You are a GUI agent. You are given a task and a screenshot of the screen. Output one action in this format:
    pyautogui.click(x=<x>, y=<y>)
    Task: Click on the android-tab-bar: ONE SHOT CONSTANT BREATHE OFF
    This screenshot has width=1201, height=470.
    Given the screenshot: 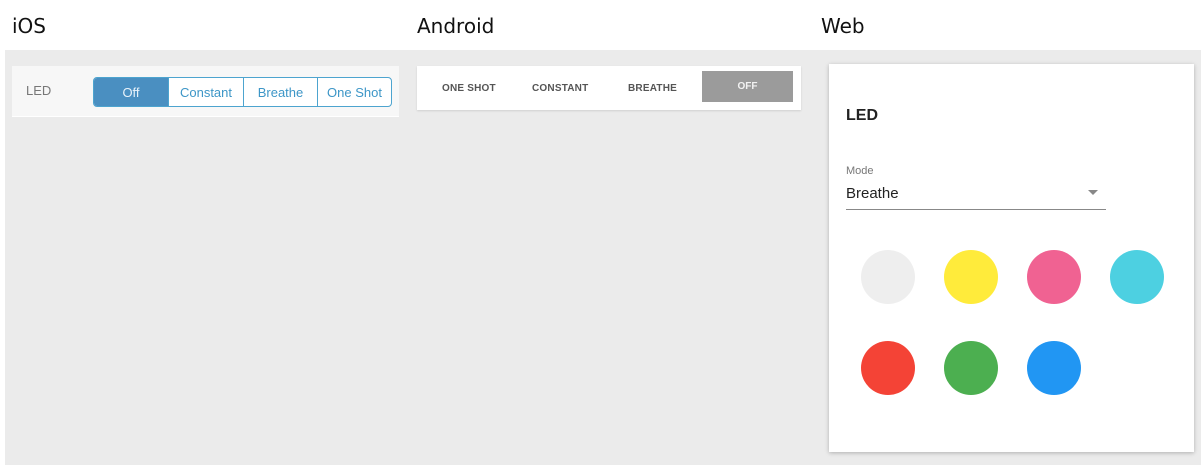 What is the action you would take?
    pyautogui.click(x=609, y=88)
    